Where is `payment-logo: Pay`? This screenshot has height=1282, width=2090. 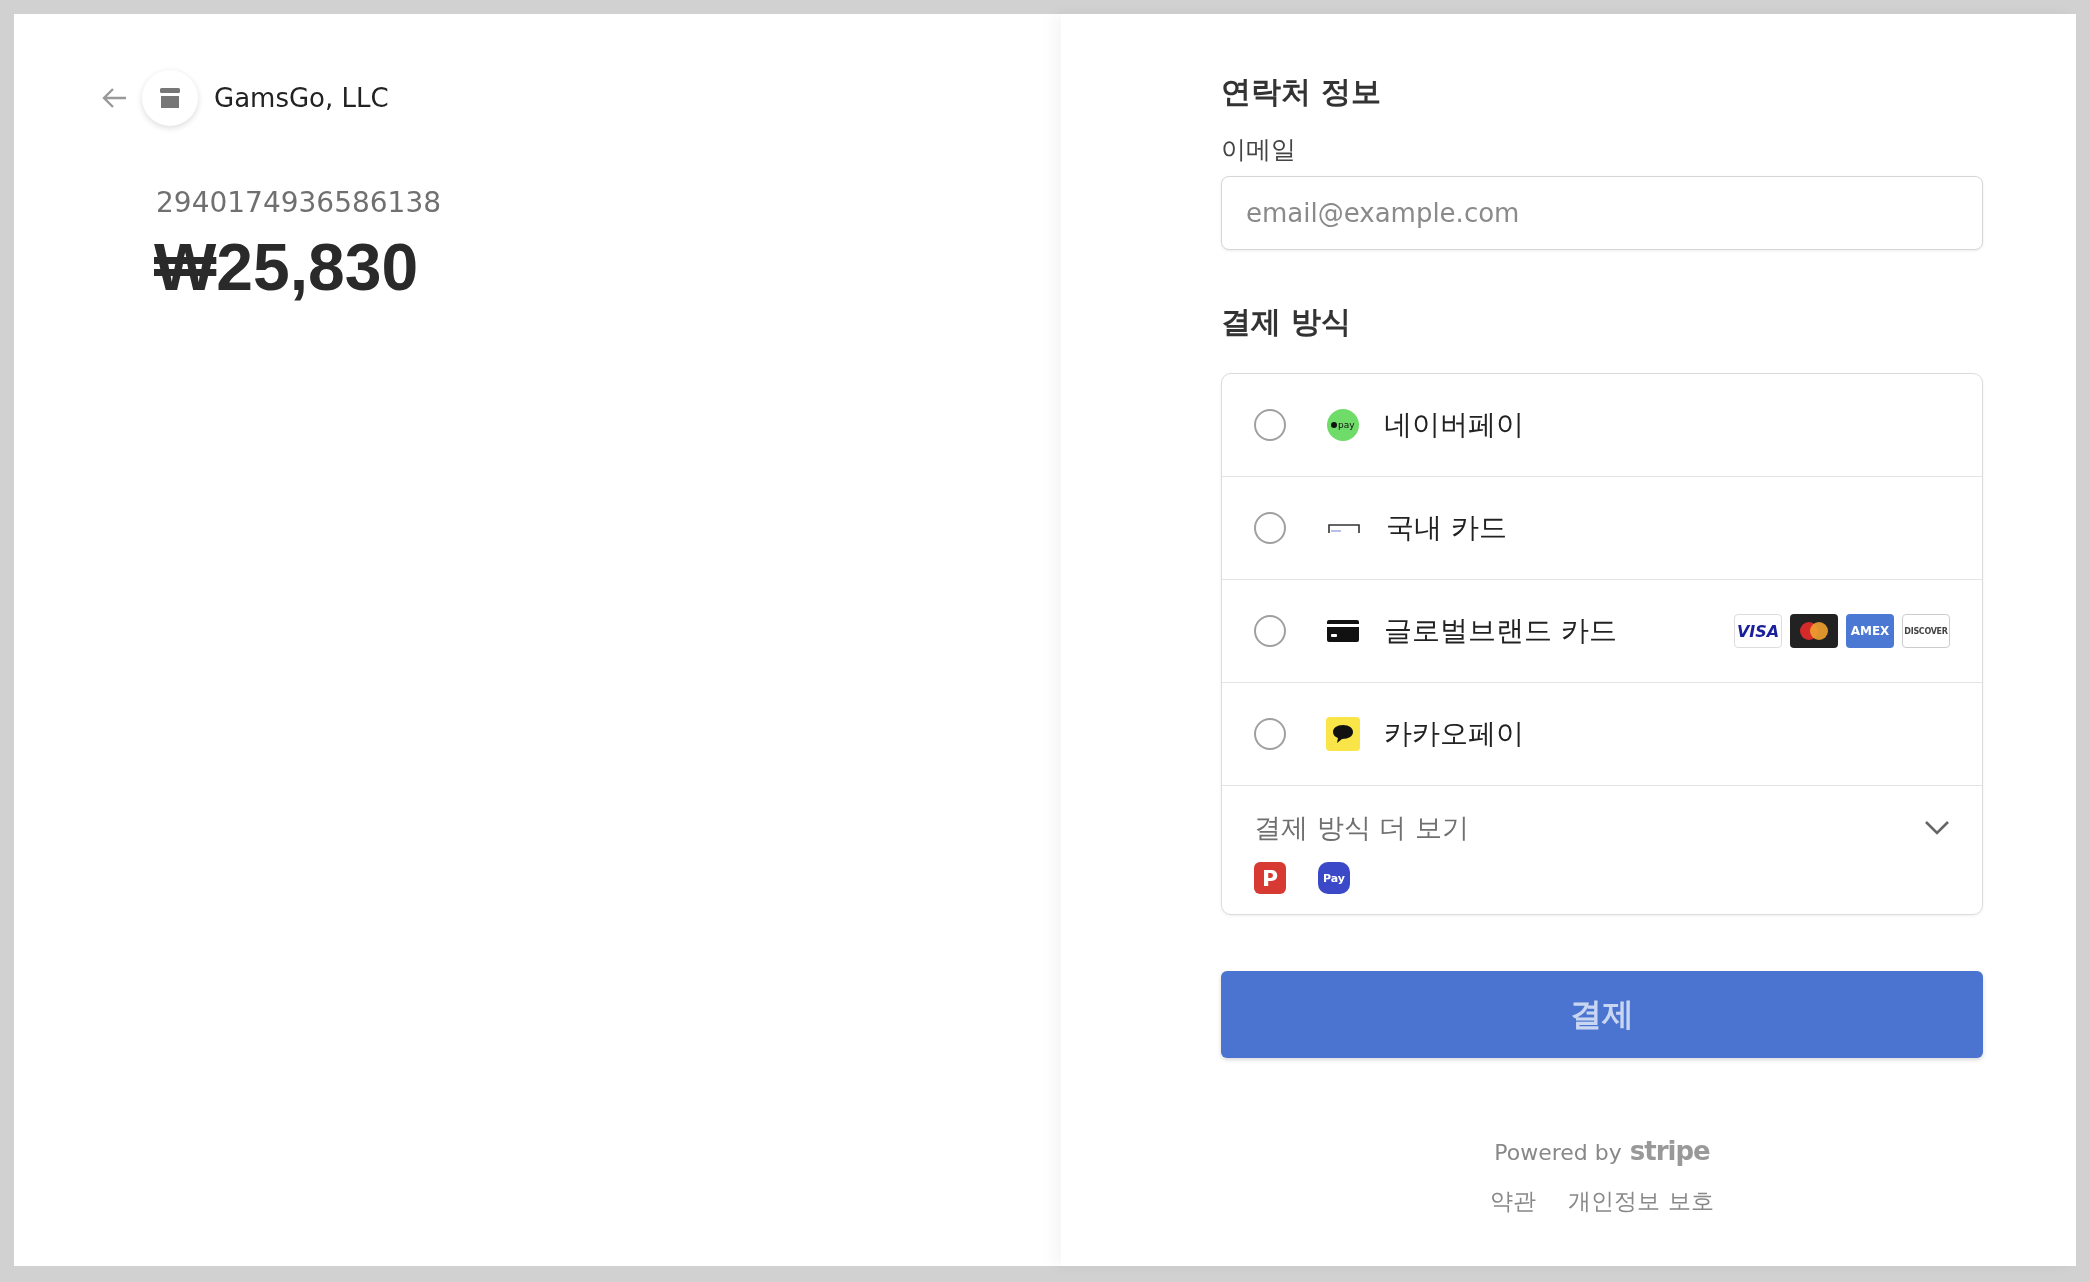 payment-logo: Pay is located at coordinates (1334, 878).